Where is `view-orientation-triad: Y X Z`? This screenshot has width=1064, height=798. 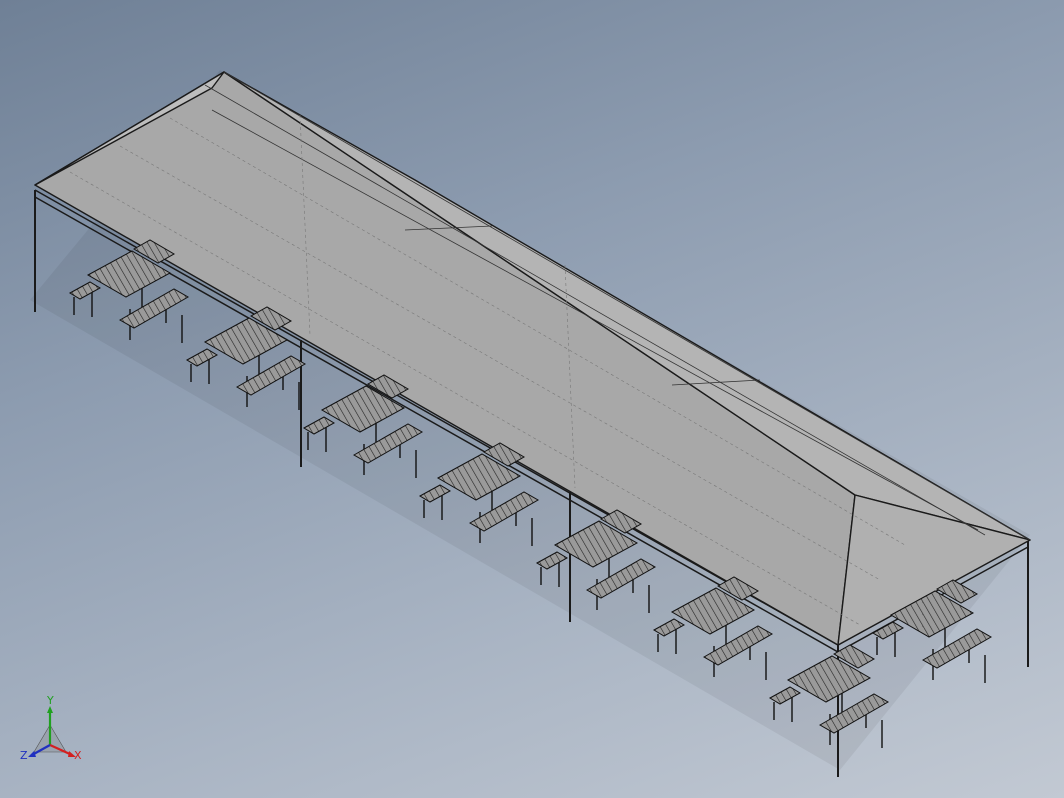 view-orientation-triad: Y X Z is located at coordinates (53, 732).